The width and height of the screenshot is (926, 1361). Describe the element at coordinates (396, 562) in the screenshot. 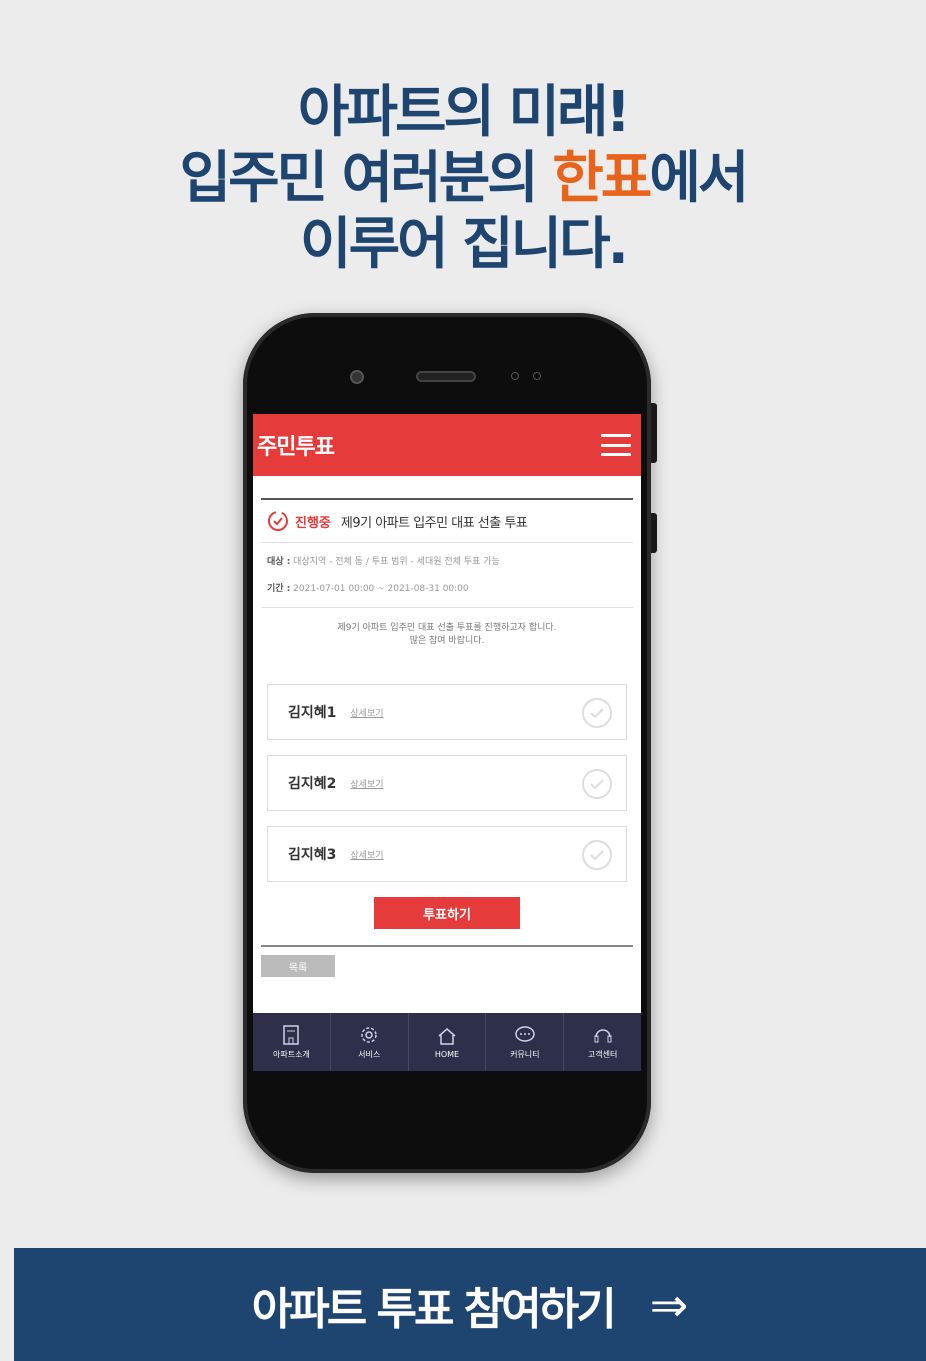

I see `target-text: 대상지역 - 전체 동 / 투표 범위 - 세대원 전체 투표 가능` at that location.